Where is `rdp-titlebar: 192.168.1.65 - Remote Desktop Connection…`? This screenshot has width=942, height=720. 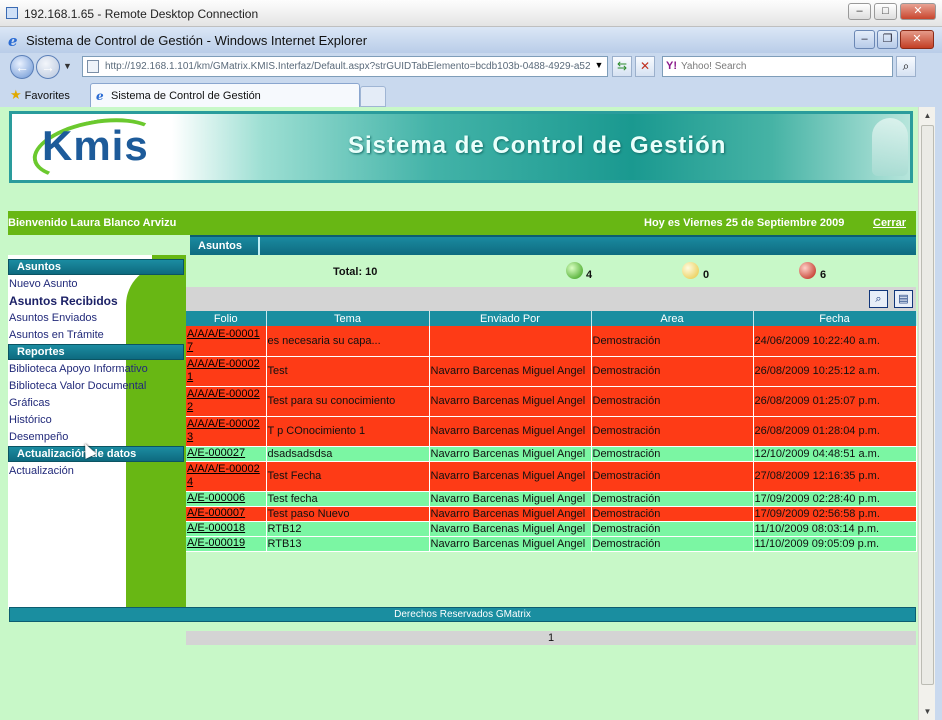
rdp-titlebar: 192.168.1.65 - Remote Desktop Connection… is located at coordinates (471, 13).